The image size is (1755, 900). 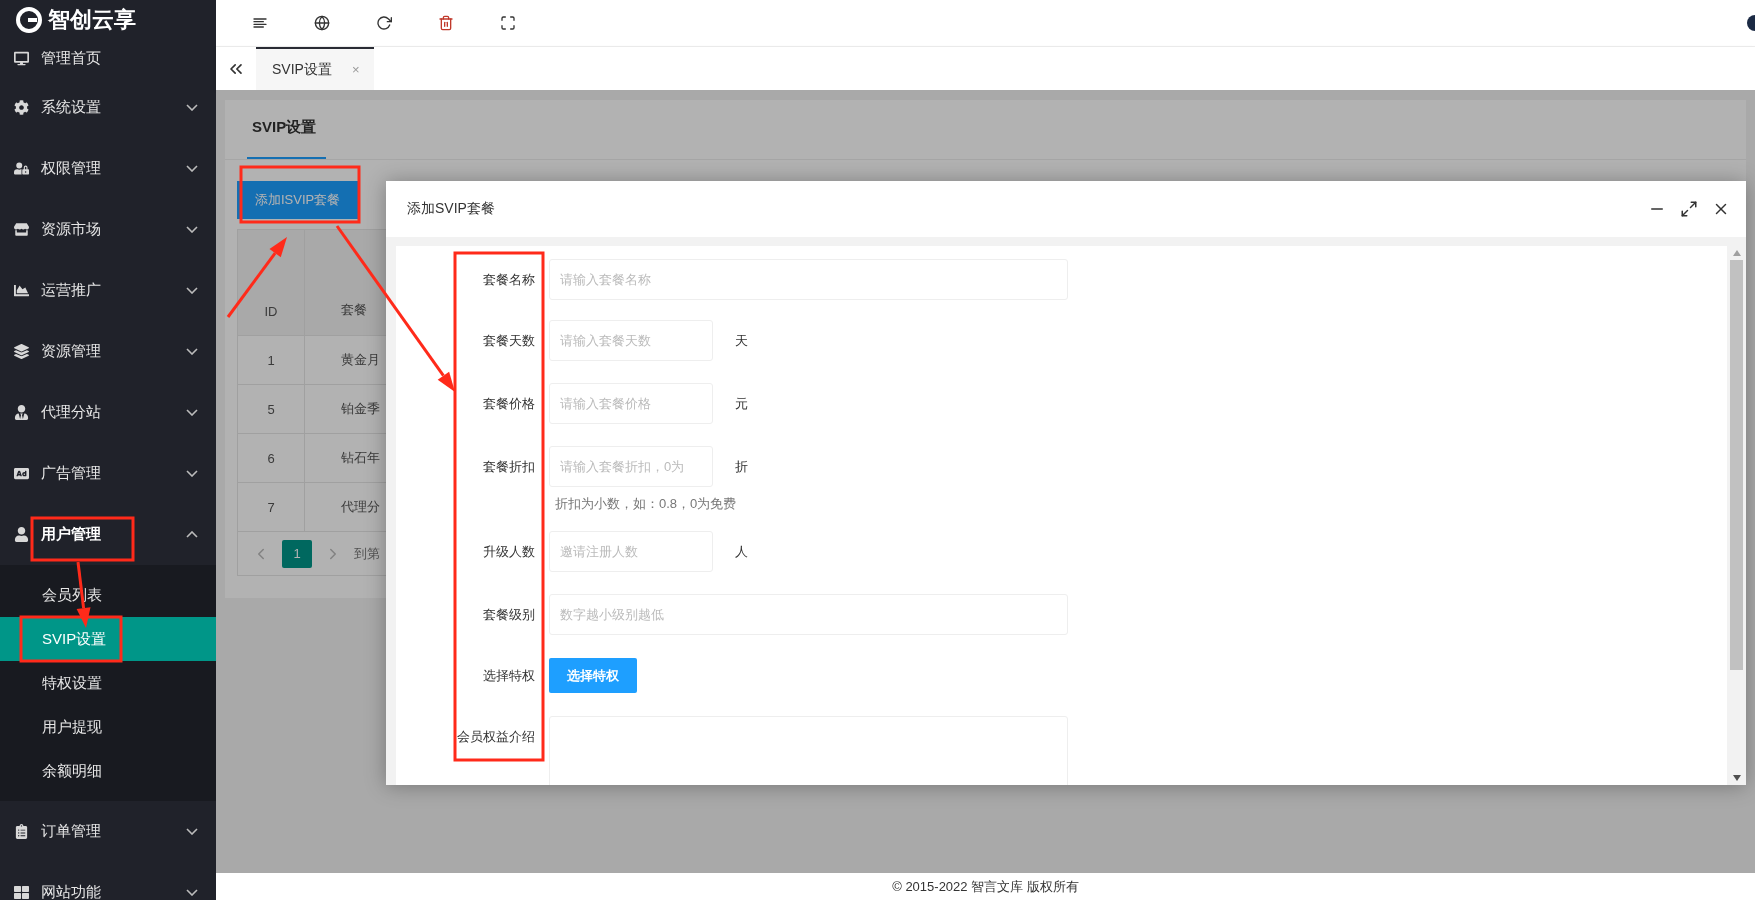 What do you see at coordinates (108, 351) in the screenshot?
I see `sidebar-item: 资源管理` at bounding box center [108, 351].